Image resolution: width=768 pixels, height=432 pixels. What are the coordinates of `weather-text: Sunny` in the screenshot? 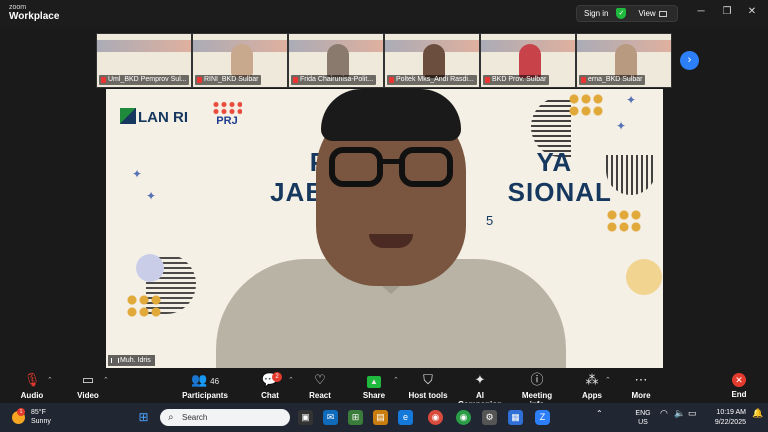 It's located at (41, 421).